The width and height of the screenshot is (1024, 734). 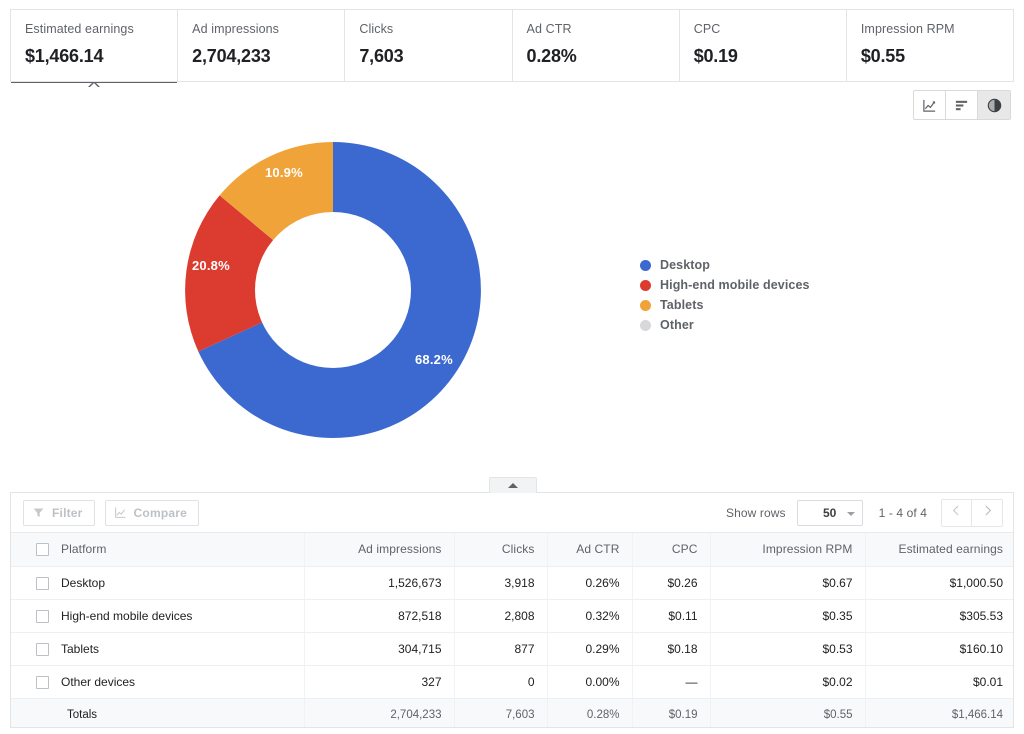 What do you see at coordinates (124, 512) in the screenshot?
I see `compare-icon` at bounding box center [124, 512].